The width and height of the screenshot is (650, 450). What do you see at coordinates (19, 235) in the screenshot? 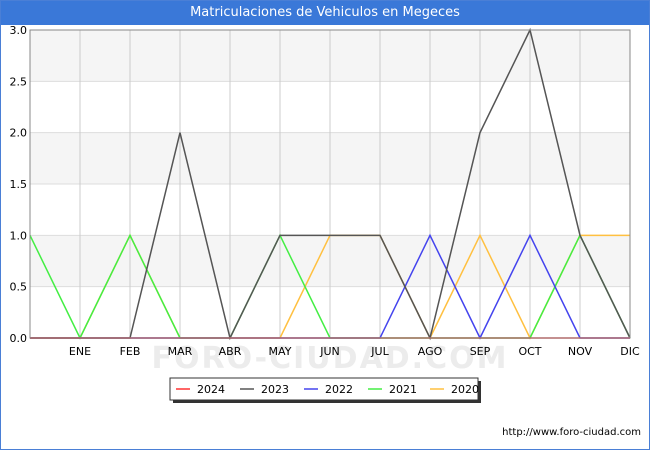
I see `y-tick-label: 1.0` at bounding box center [19, 235].